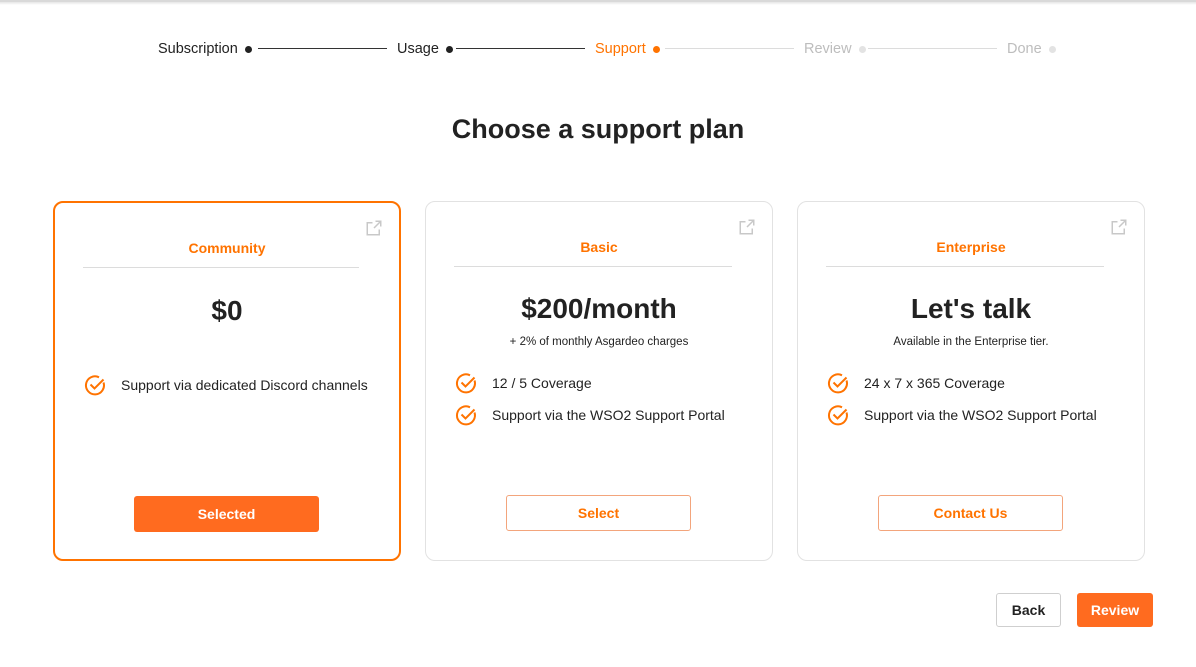 This screenshot has width=1196, height=667. Describe the element at coordinates (599, 308) in the screenshot. I see `plan-price: $200/month` at that location.